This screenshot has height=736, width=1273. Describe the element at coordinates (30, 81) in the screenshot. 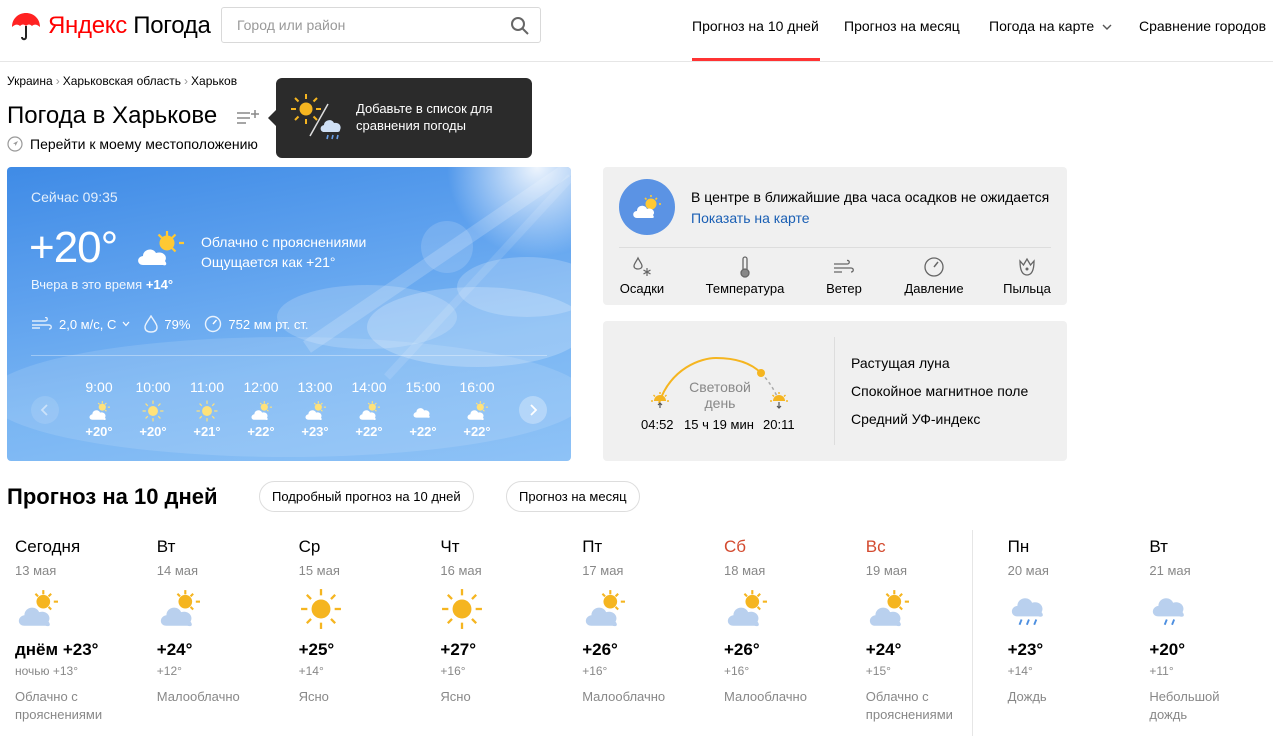

I see `breadcrumb-country: Украина` at that location.